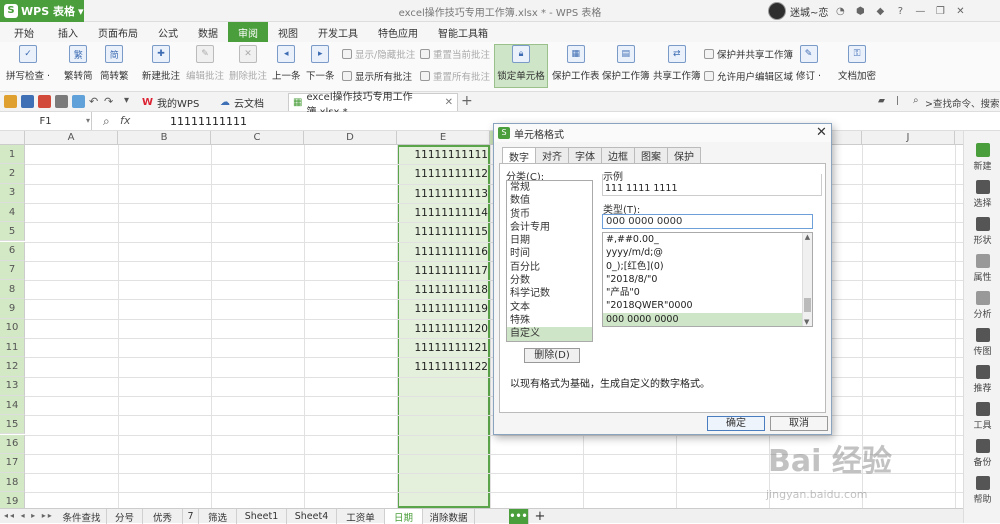 This screenshot has width=1000, height=524. Describe the element at coordinates (444, 329) in the screenshot. I see `cell-f10: 11111111120` at that location.